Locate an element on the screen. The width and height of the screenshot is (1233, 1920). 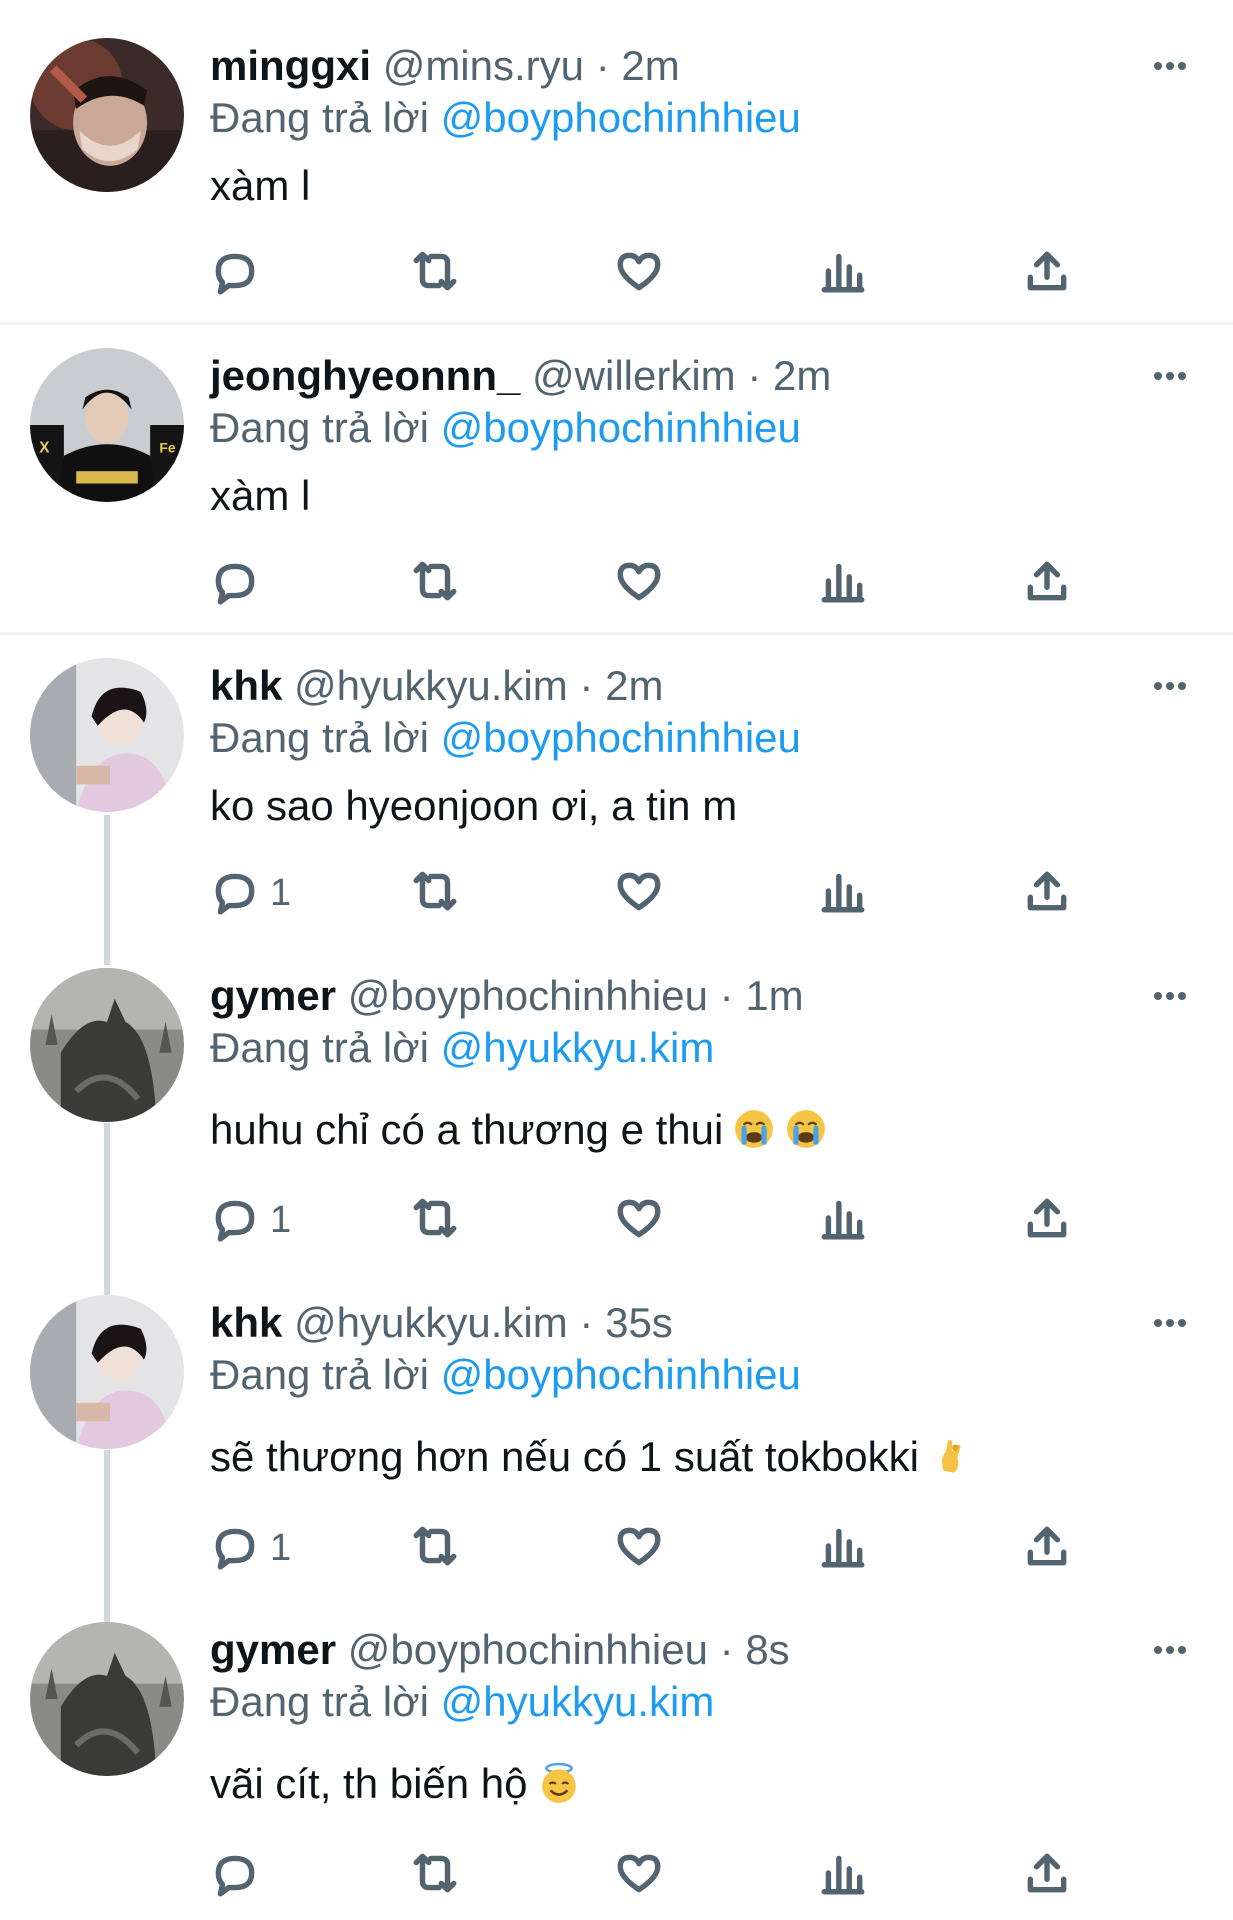
timestamp: 8s is located at coordinates (767, 1649).